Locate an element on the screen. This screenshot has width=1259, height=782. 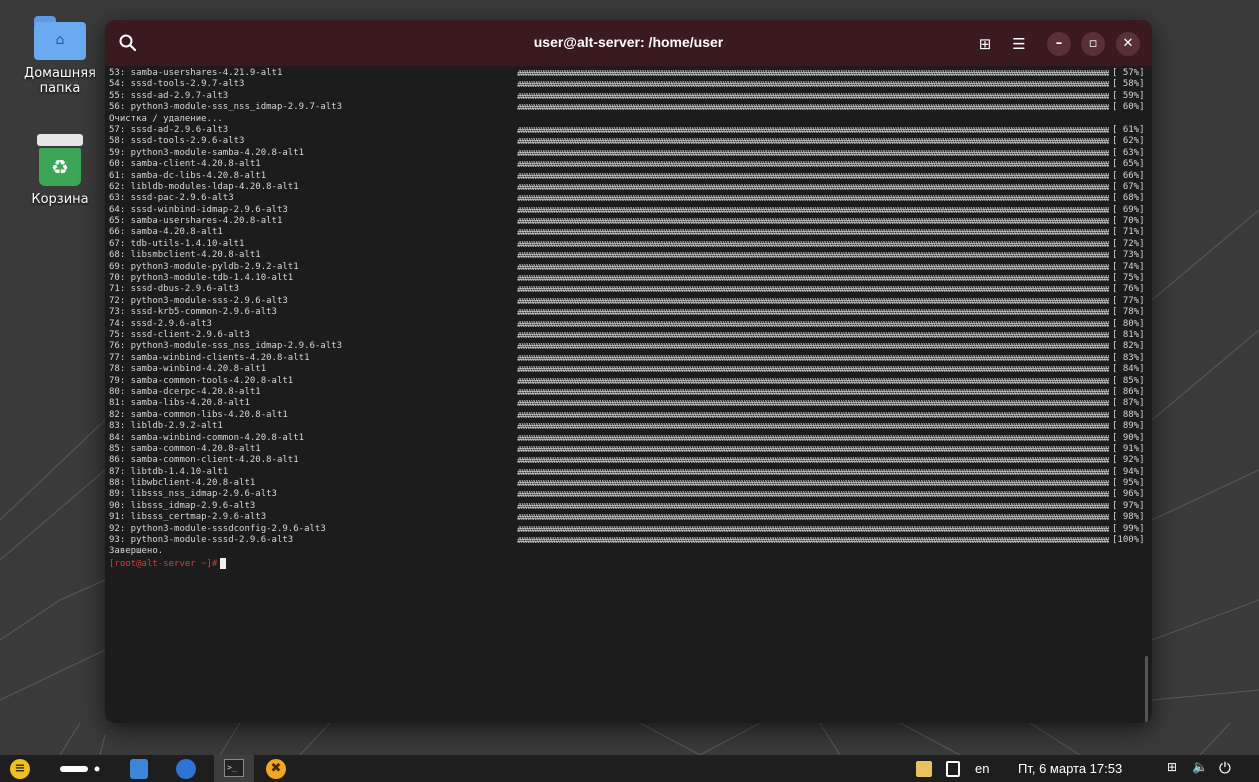
notes-tray-icon is located at coordinates (924, 769).